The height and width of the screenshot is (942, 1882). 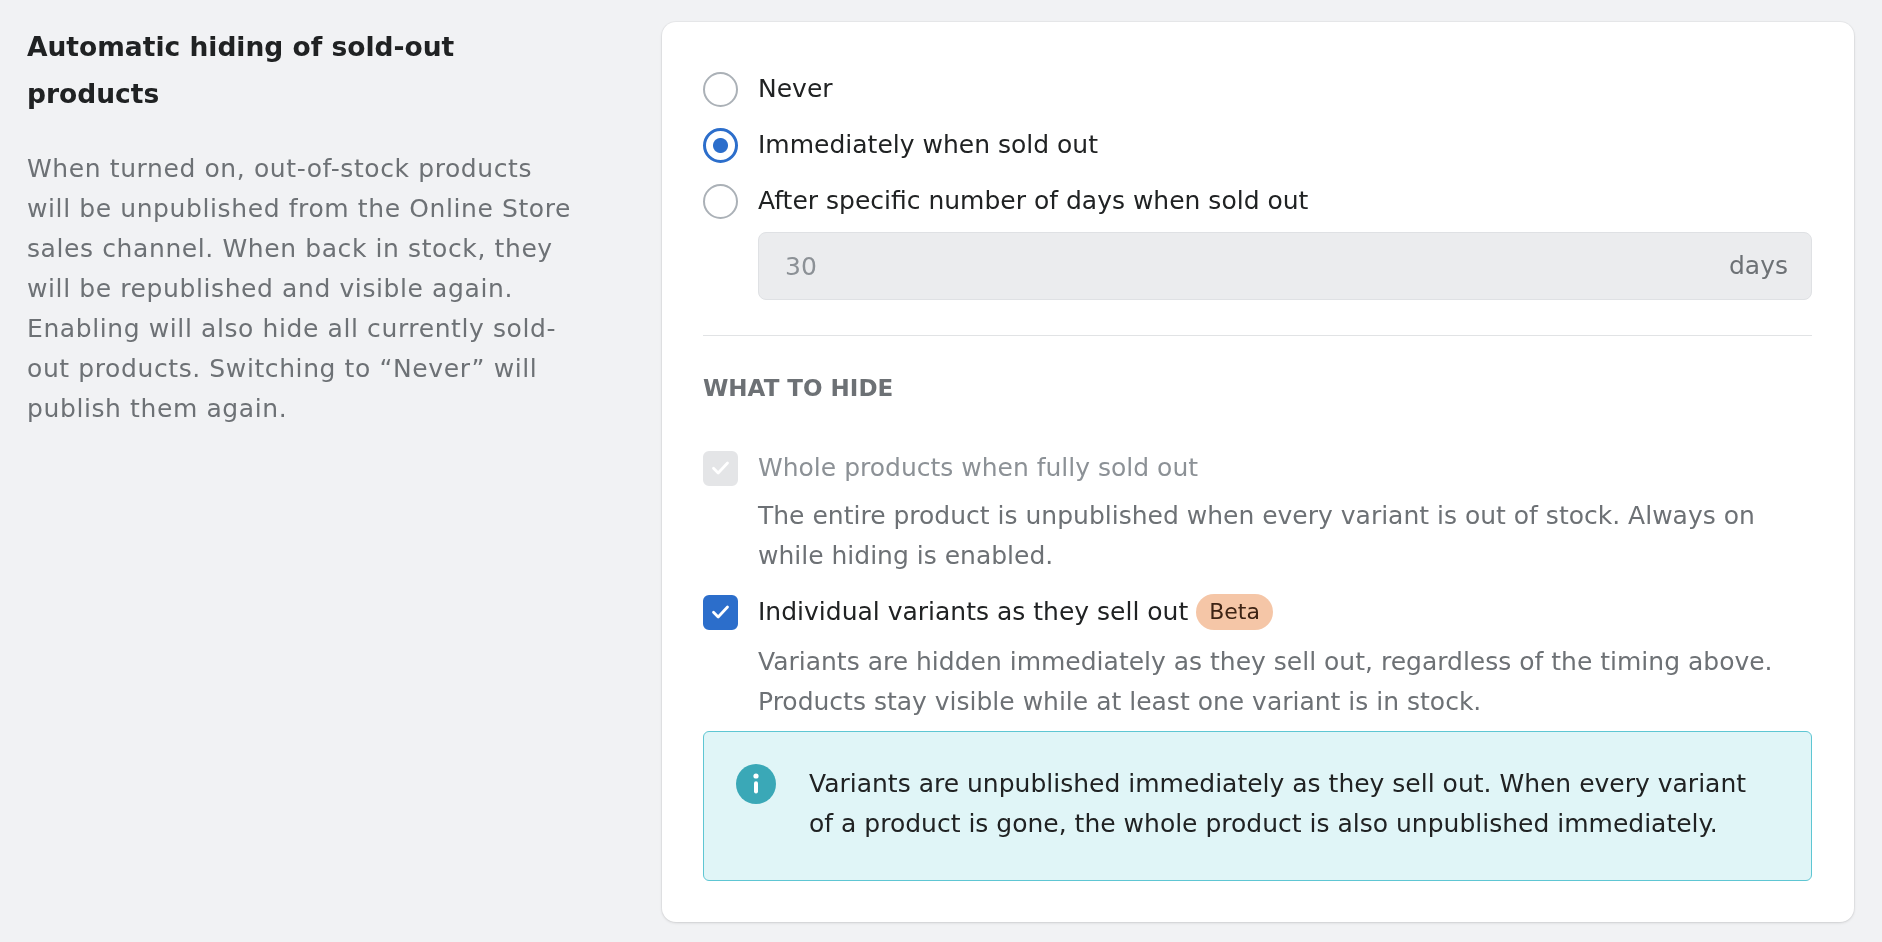 I want to click on section-heading: WHAT TO HIDE, so click(x=799, y=388).